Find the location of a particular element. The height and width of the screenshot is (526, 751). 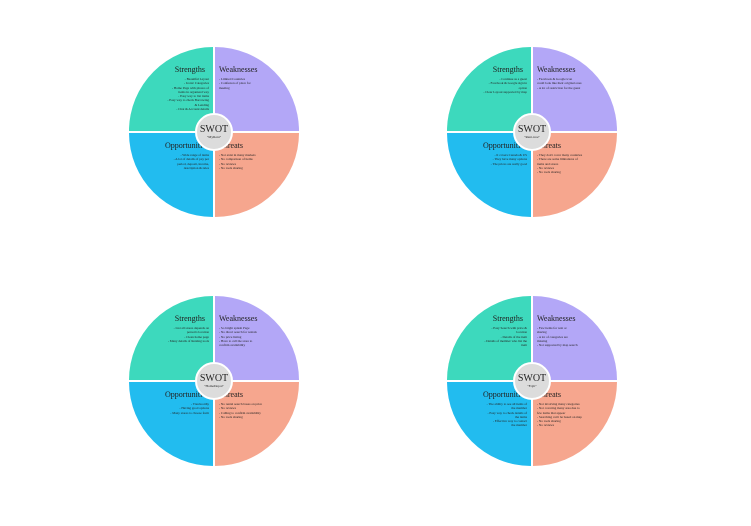

opportunities-item: description & rules is located at coordinates (196, 167).